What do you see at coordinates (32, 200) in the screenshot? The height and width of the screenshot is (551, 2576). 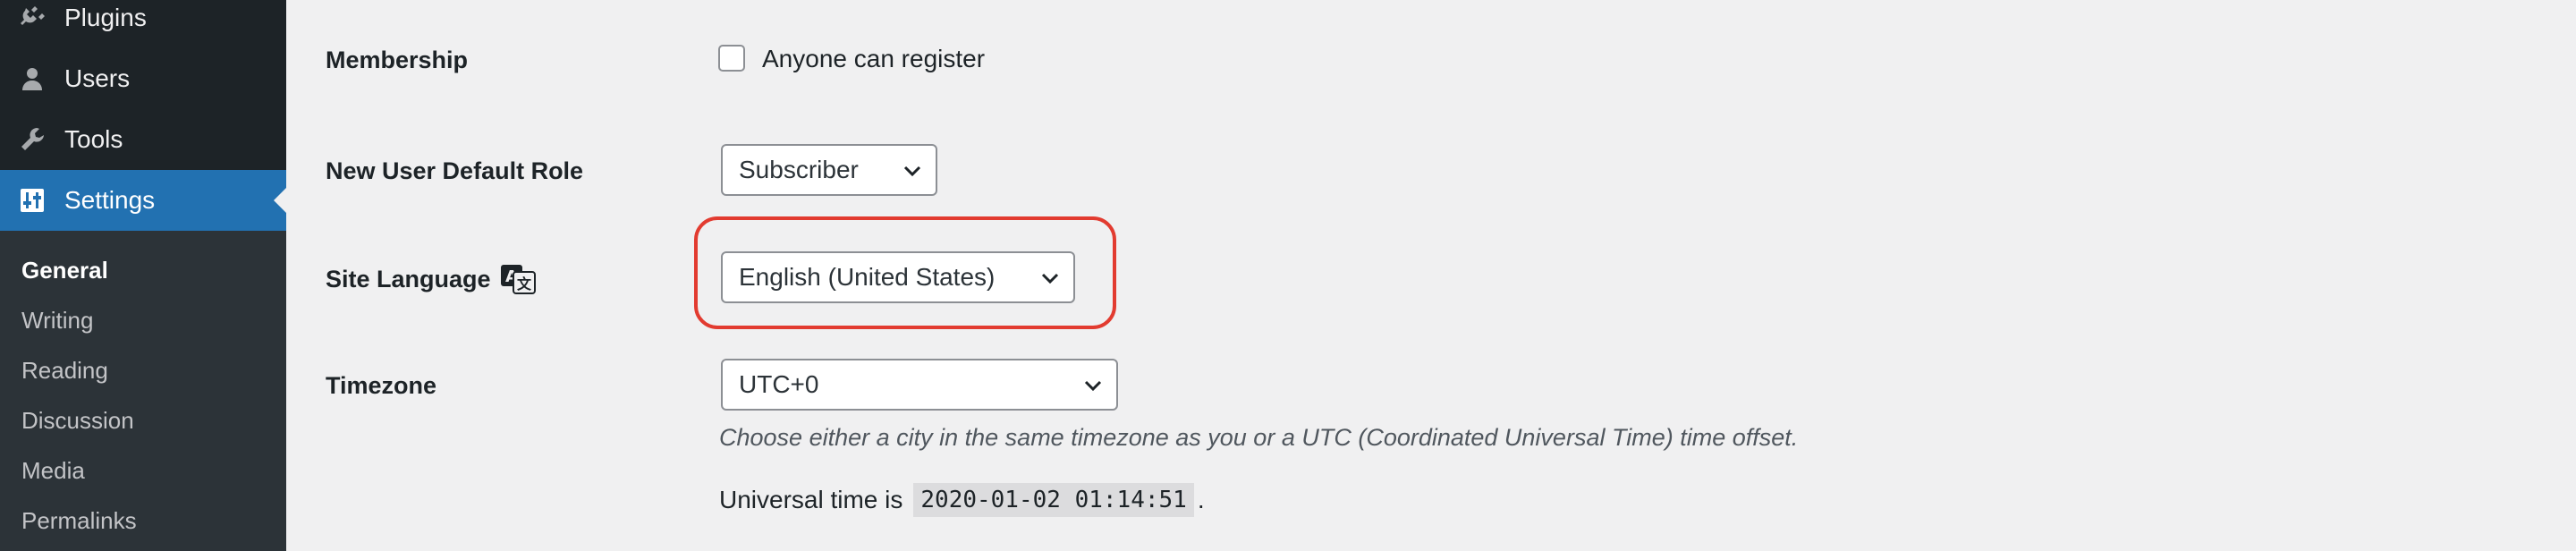 I see `settings-sliders-icon` at bounding box center [32, 200].